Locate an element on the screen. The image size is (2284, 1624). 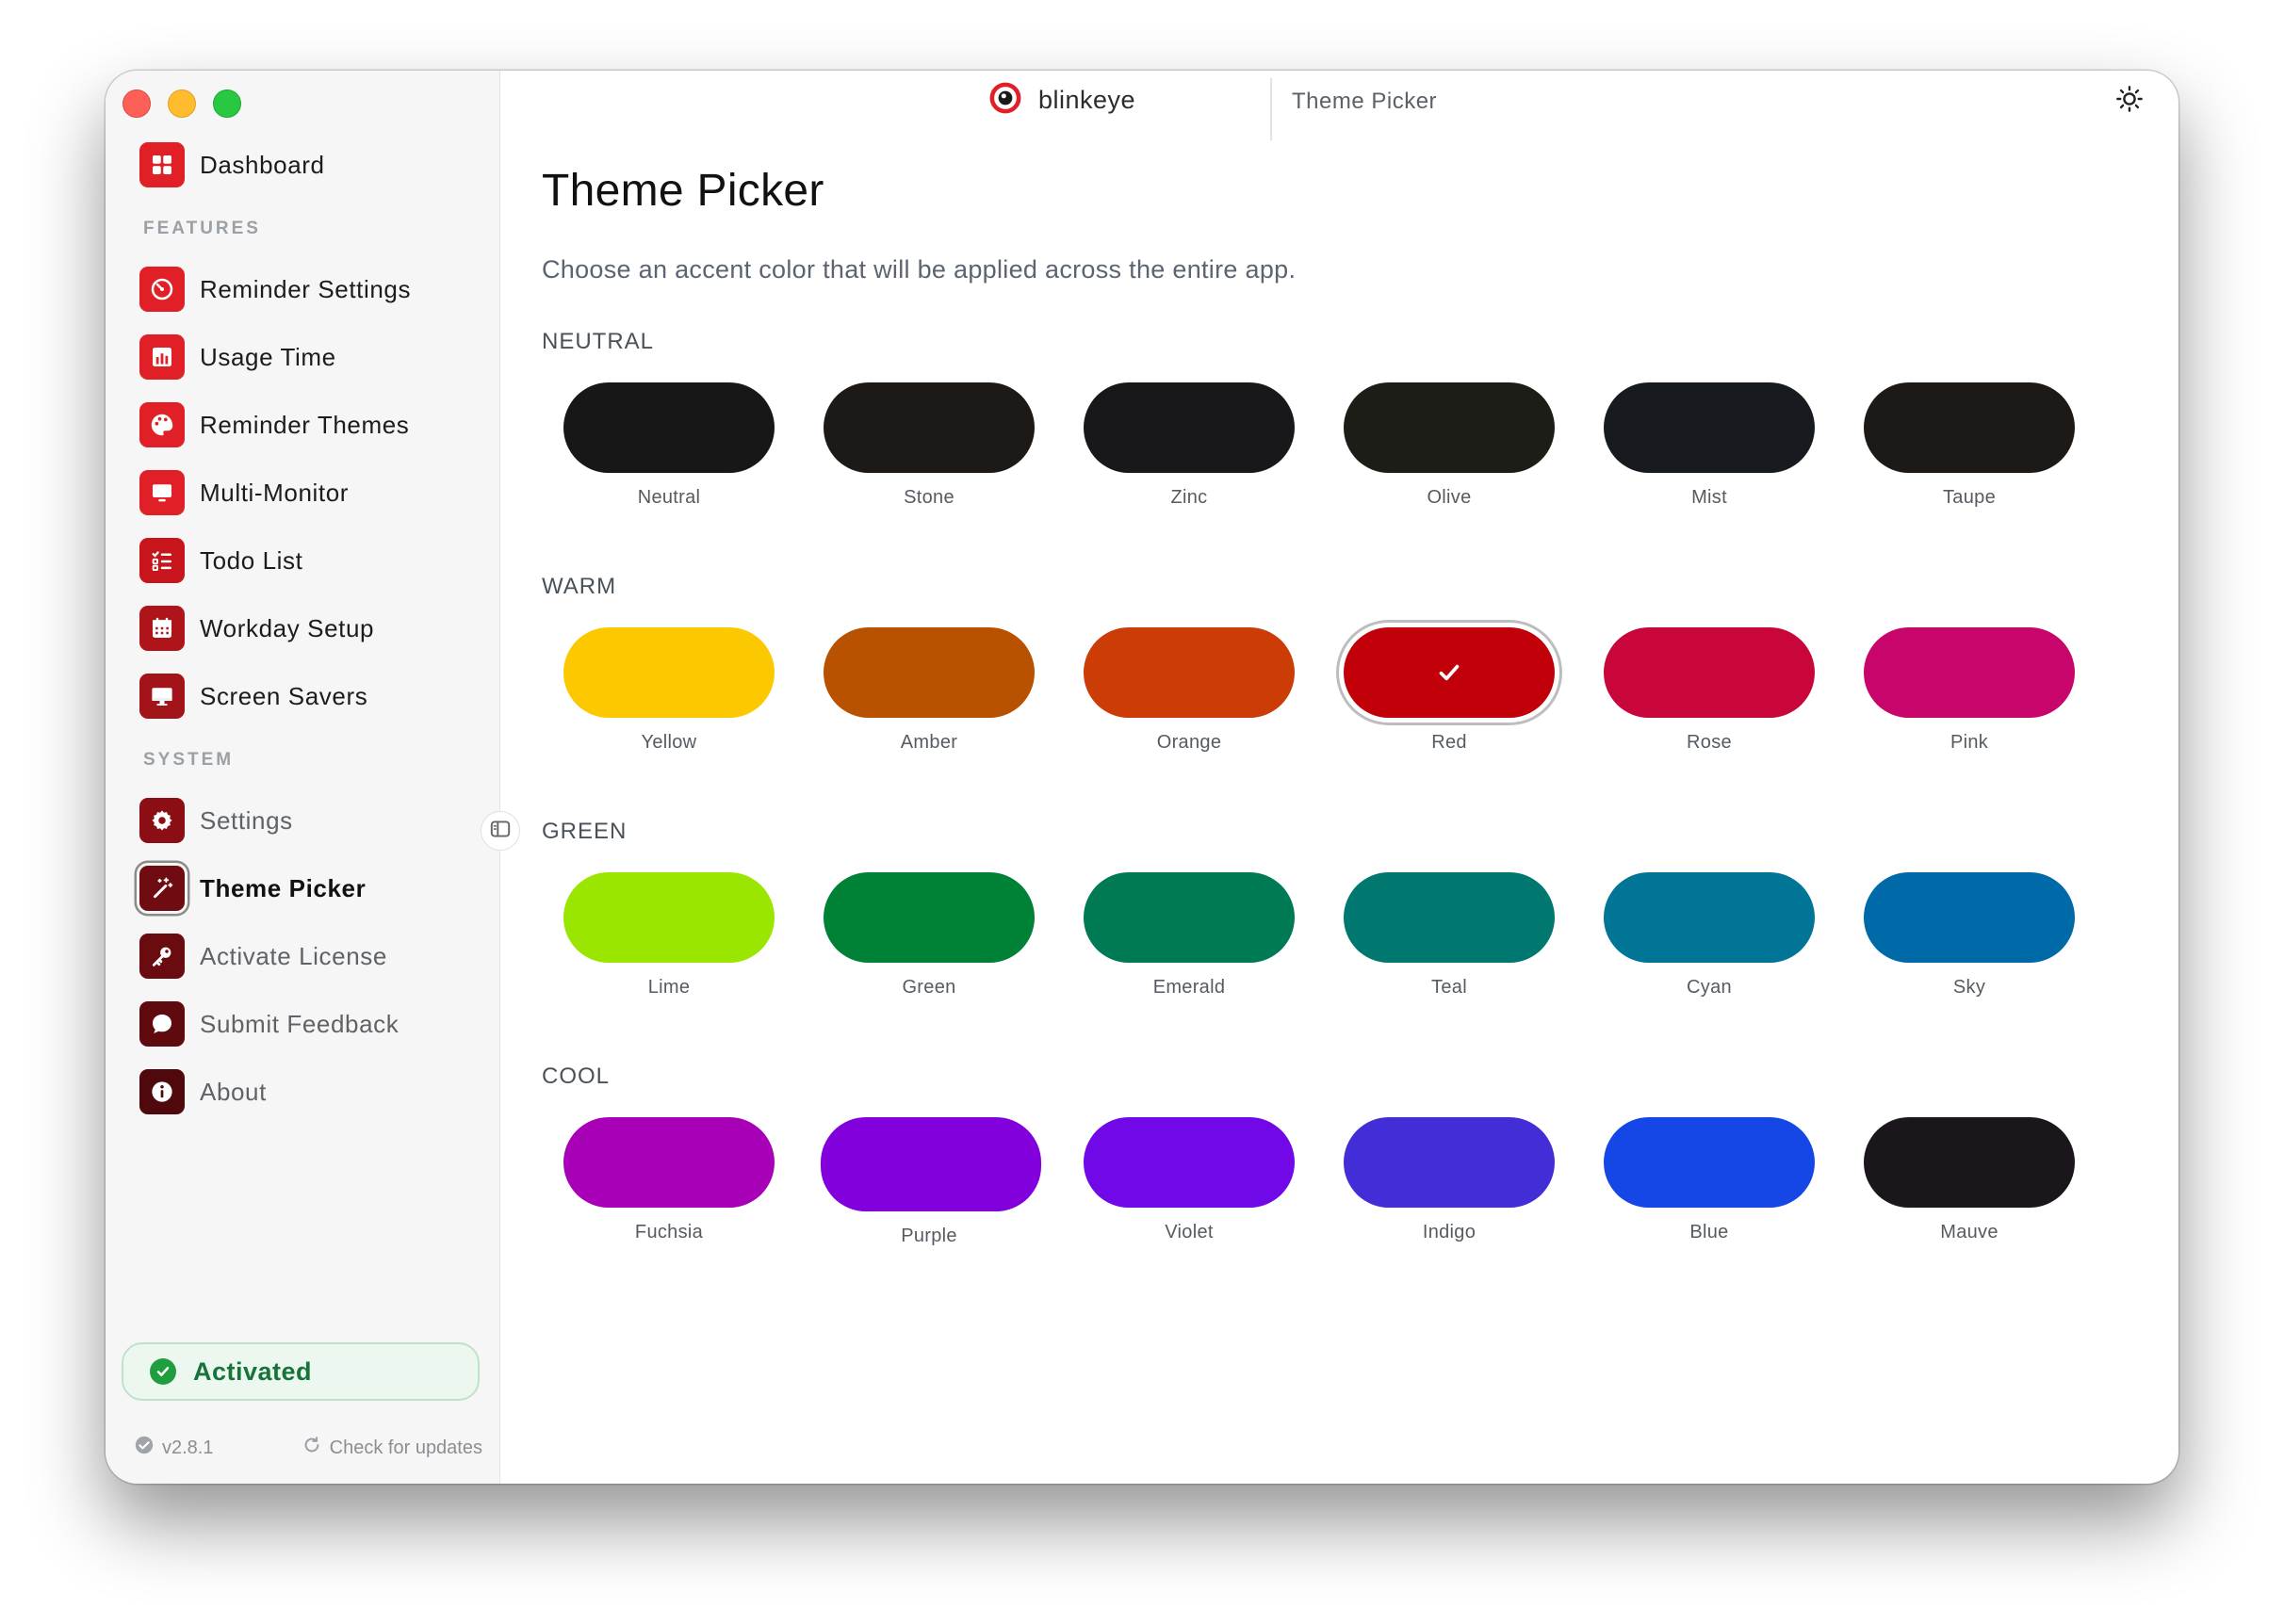
sidebar-item-reminder-settings: Reminder Settings is located at coordinates (305, 289).